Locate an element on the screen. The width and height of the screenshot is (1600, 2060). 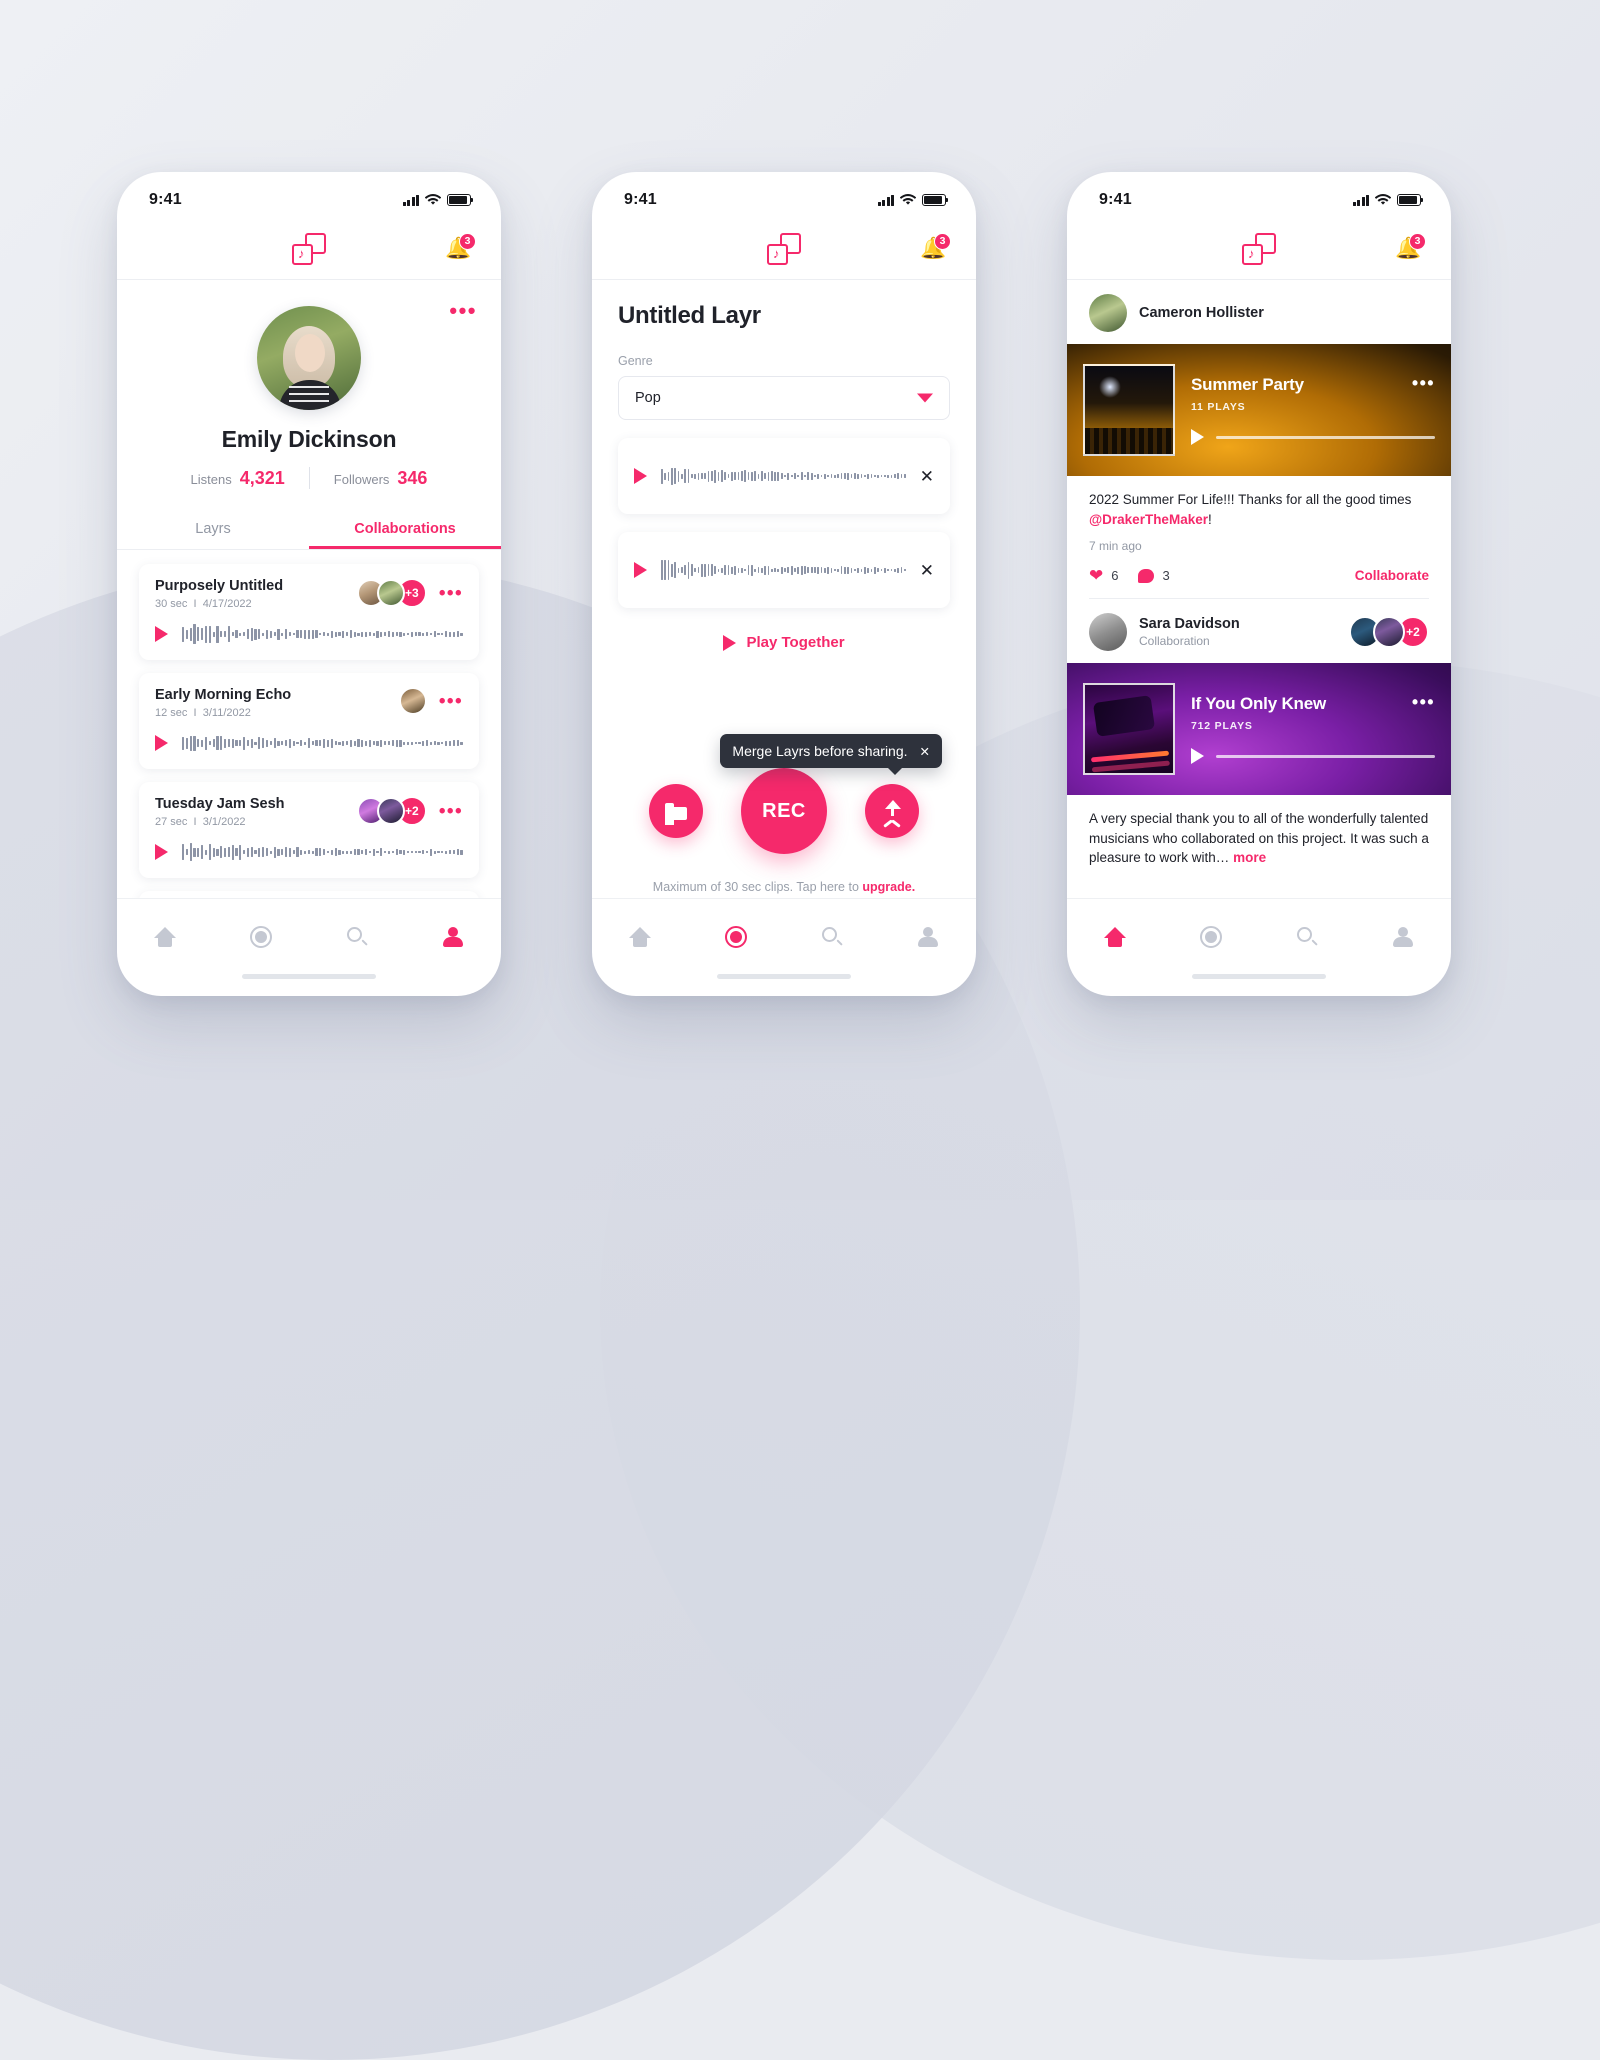
track-subtitle: 30 sec I 4/17/2022 is located at coordinates (256, 604).